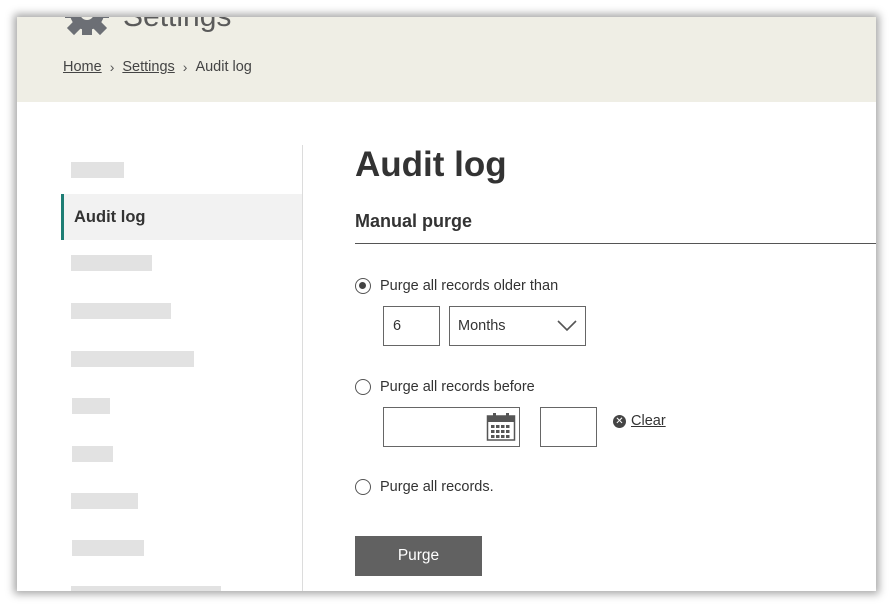 Image resolution: width=894 pixels, height=609 pixels. Describe the element at coordinates (177, 26) in the screenshot. I see `app-title: Settings` at that location.